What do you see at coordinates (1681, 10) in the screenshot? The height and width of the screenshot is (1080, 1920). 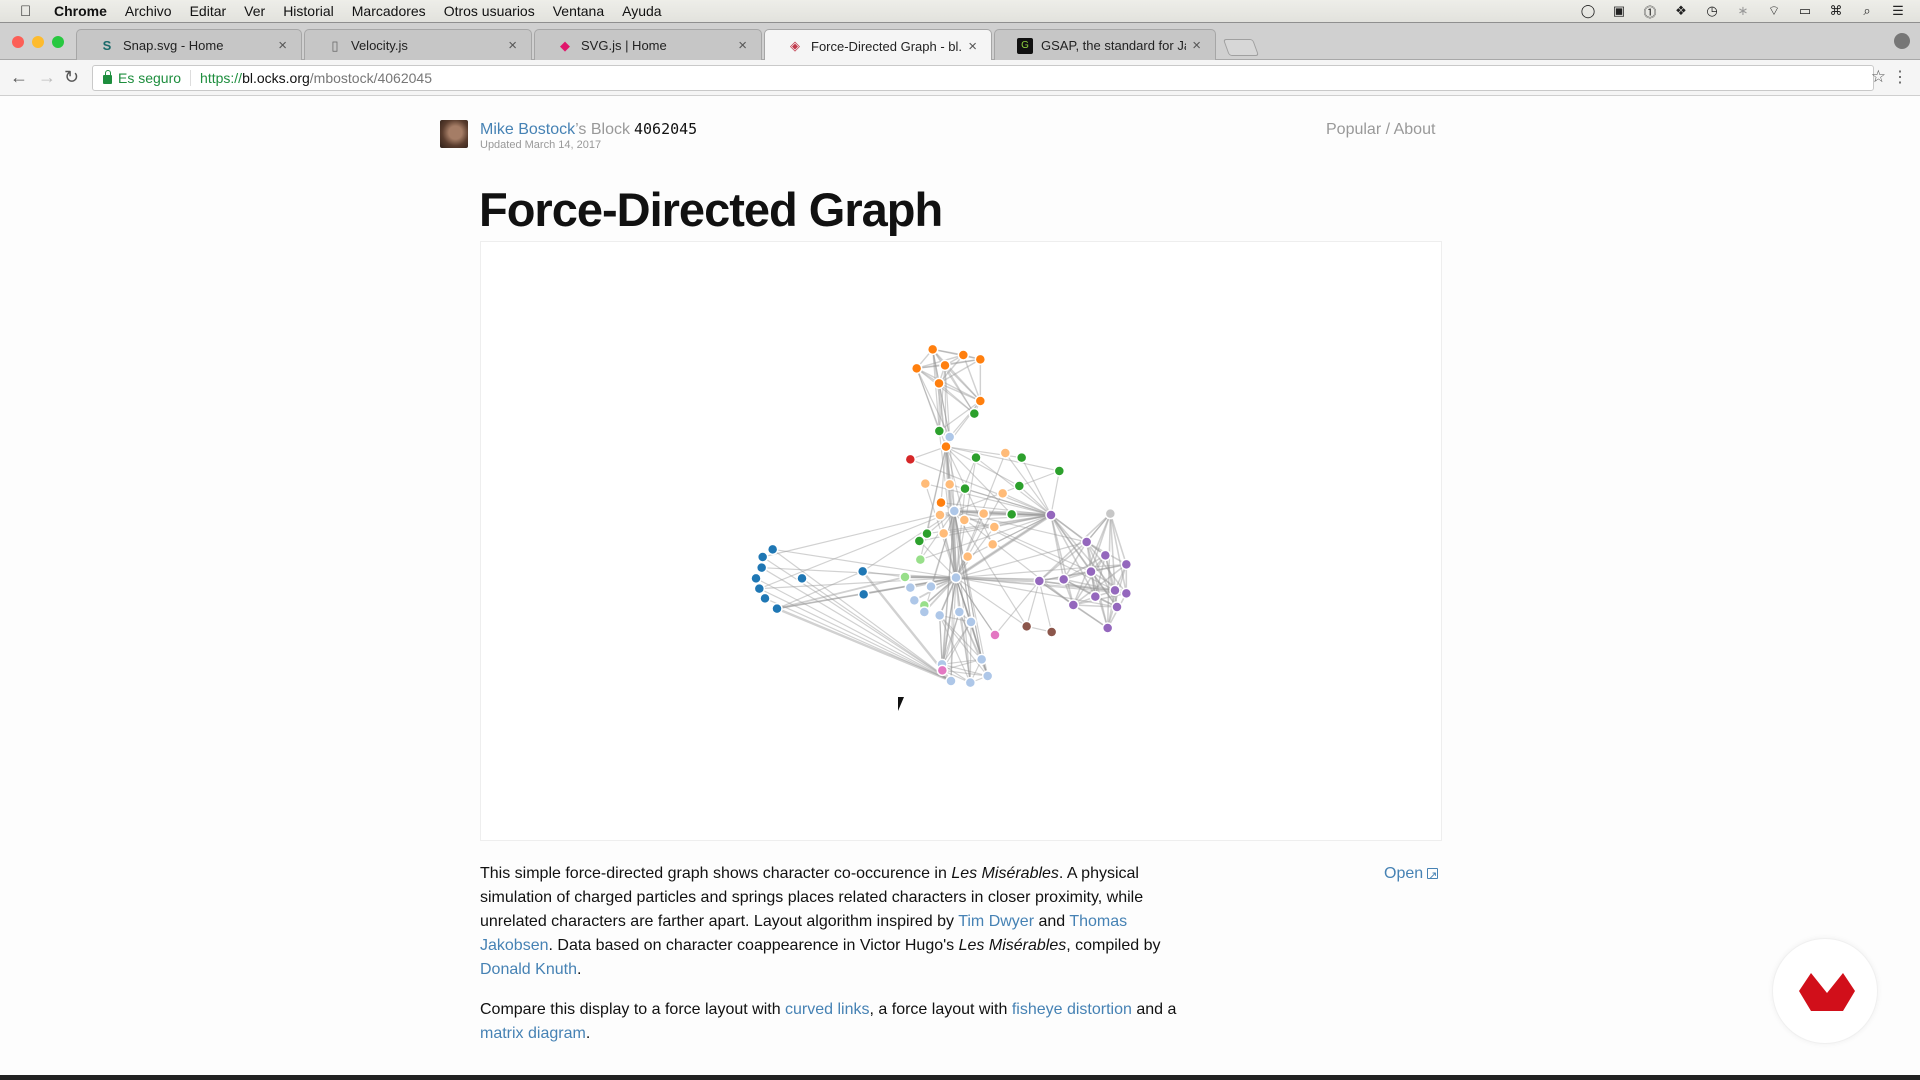 I see `dropbox-icon: ❖` at bounding box center [1681, 10].